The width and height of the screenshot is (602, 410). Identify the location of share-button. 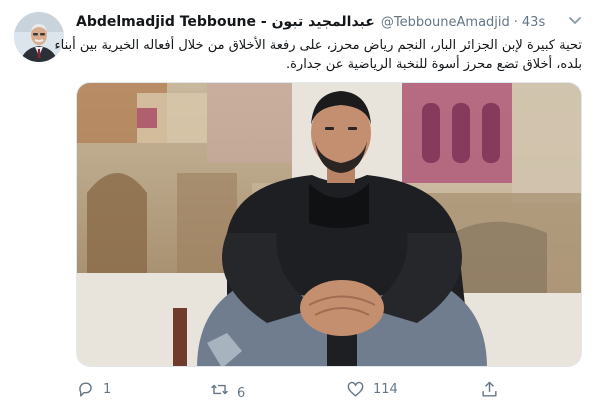
(489, 389).